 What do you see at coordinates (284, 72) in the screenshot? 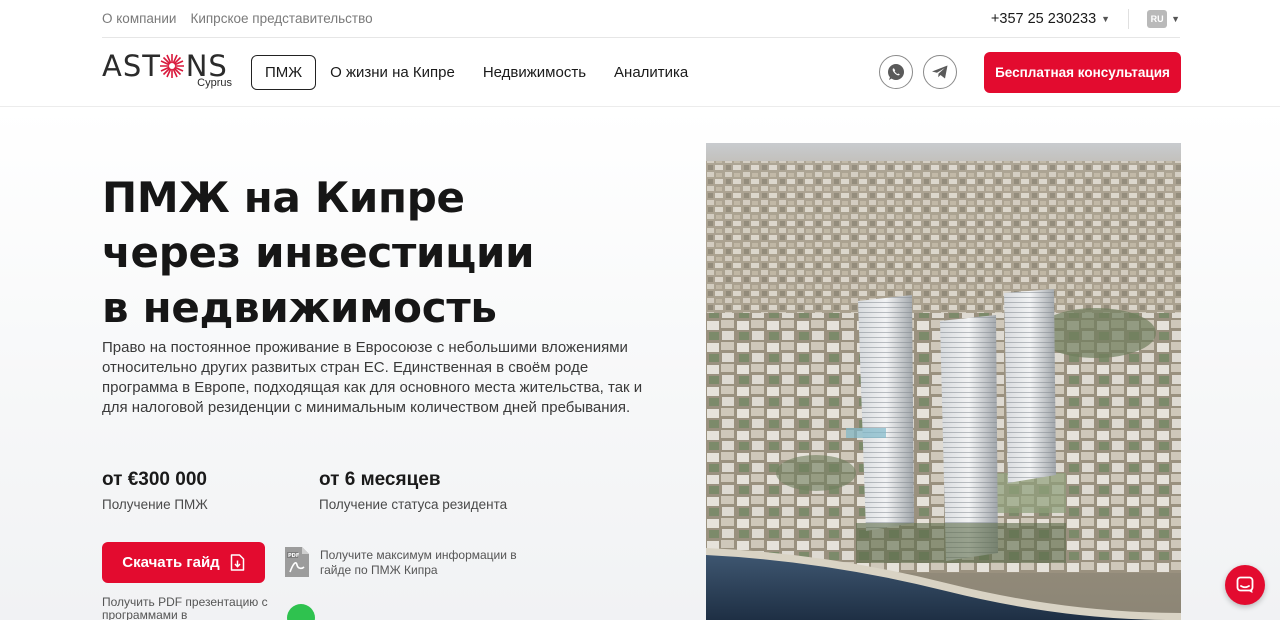
I see `nav-item-pmzh: ПМЖ` at bounding box center [284, 72].